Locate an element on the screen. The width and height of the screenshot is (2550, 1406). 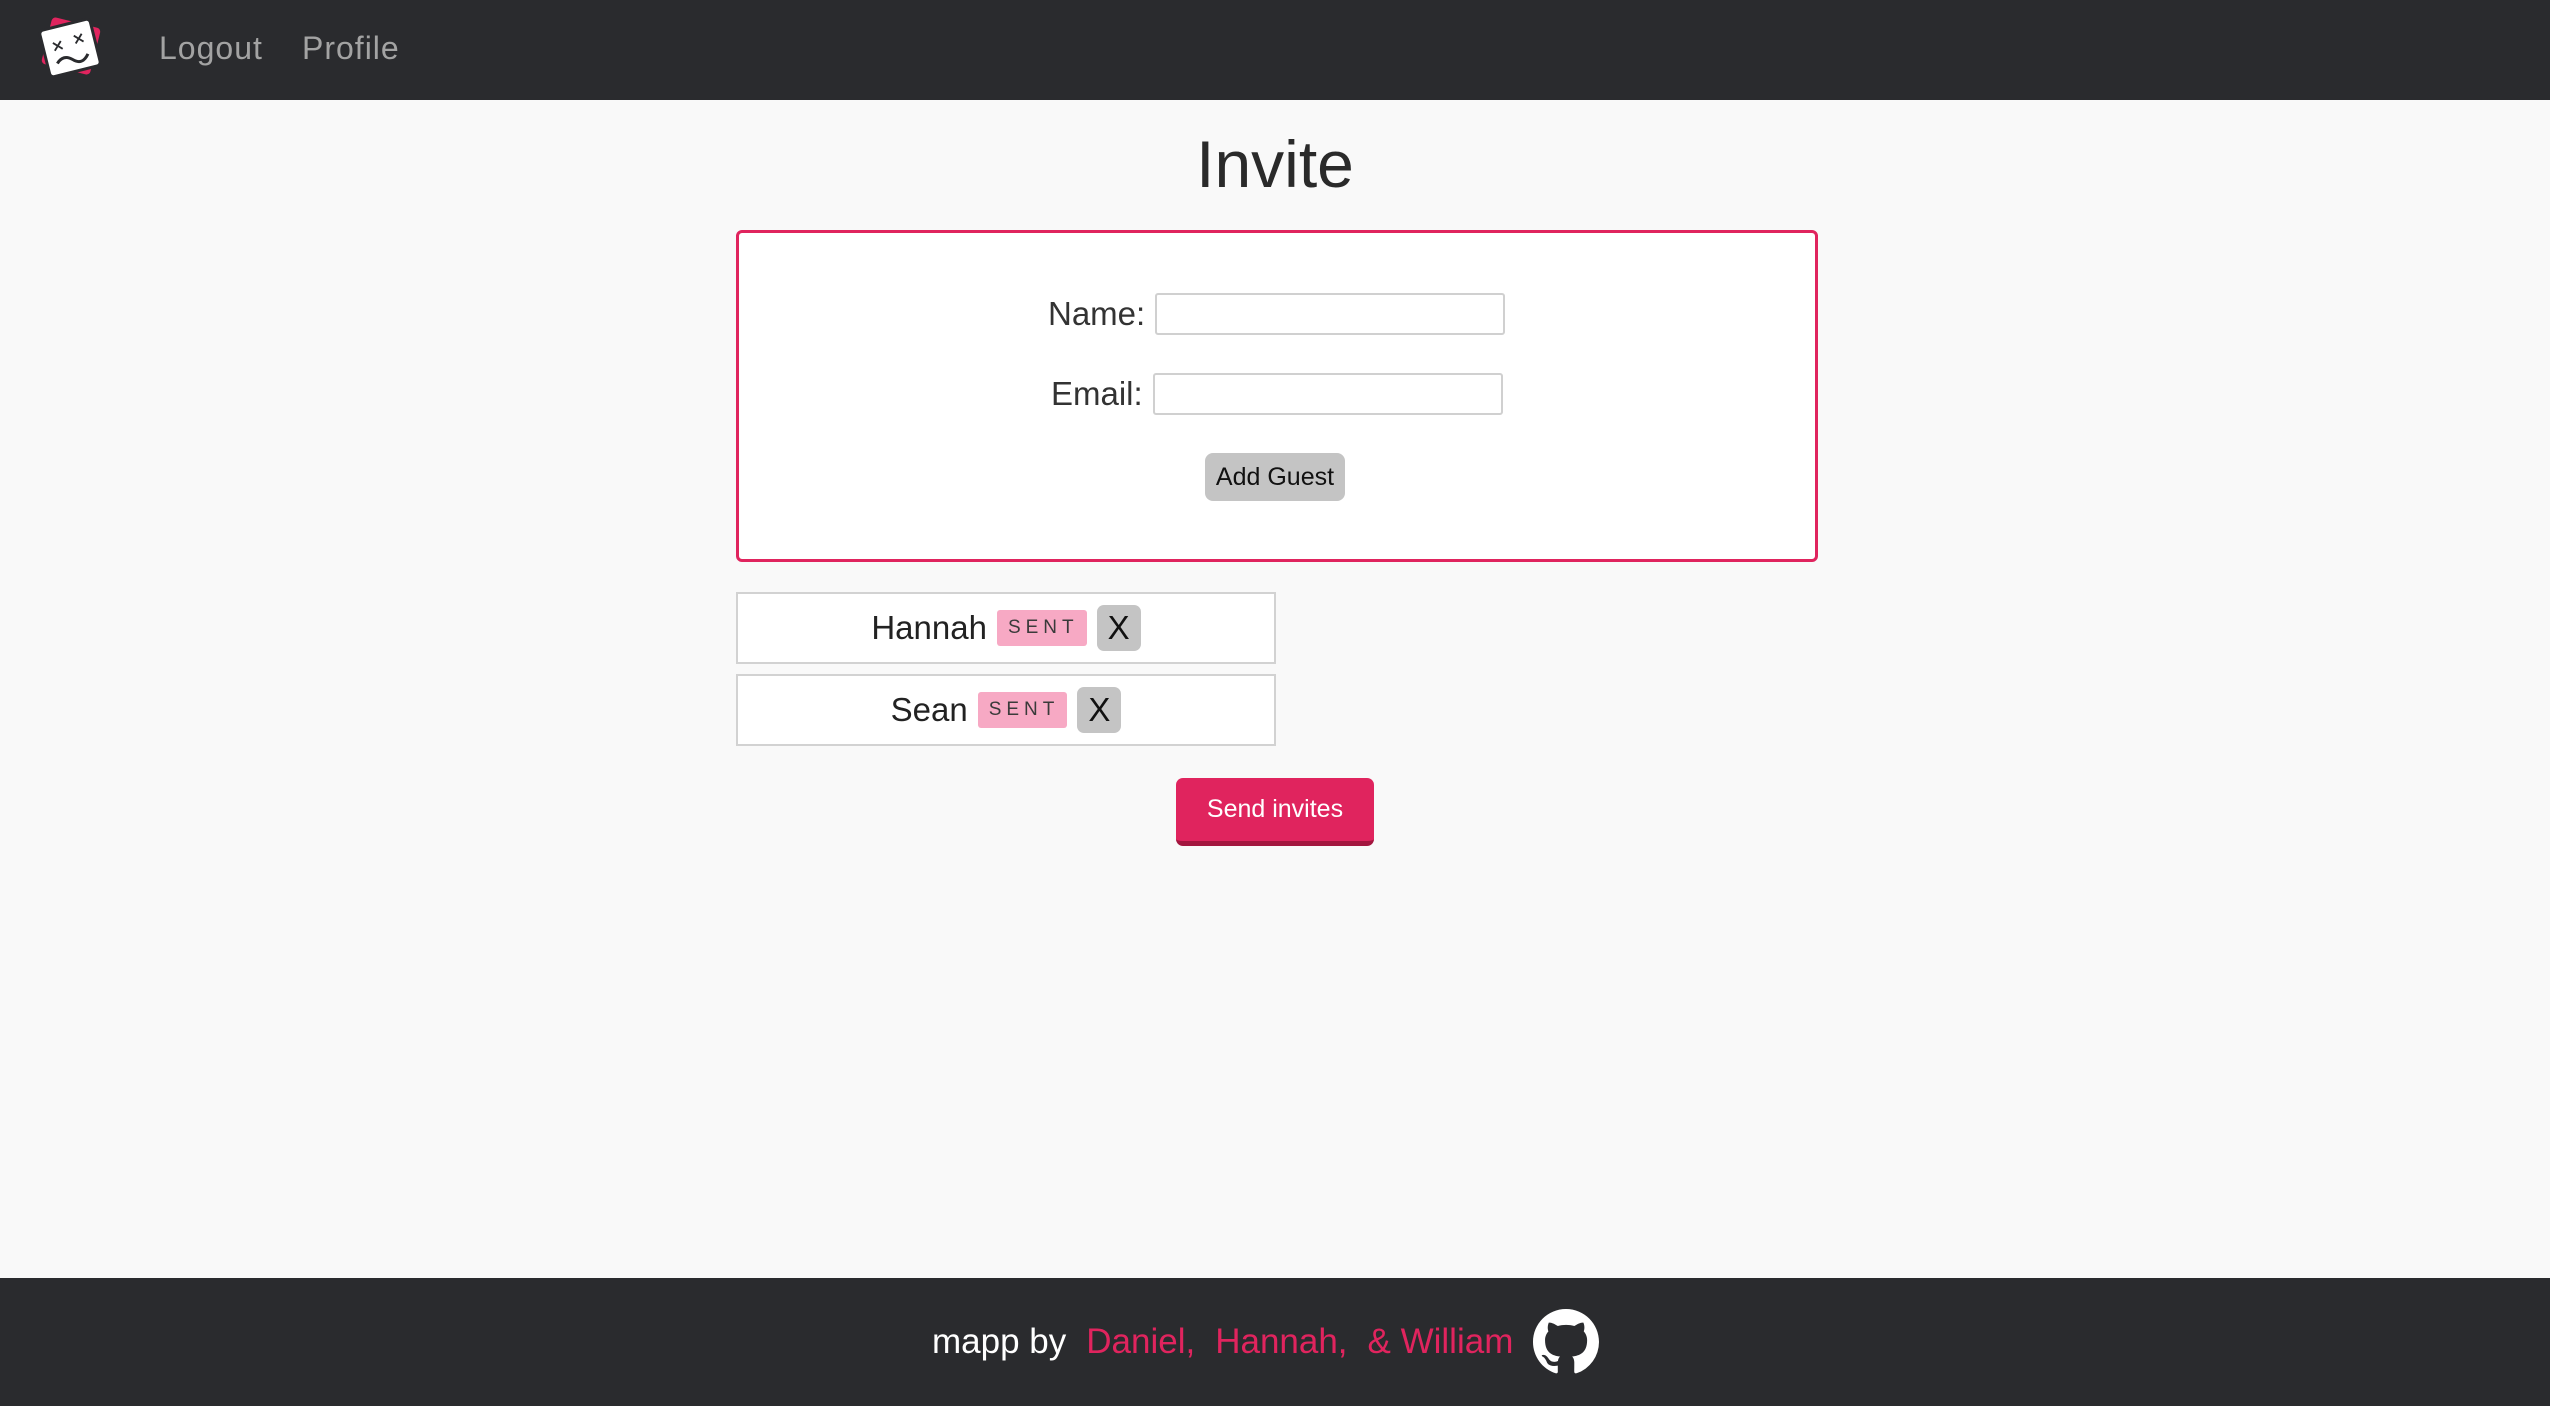
name-field-row: Name: is located at coordinates (1277, 314).